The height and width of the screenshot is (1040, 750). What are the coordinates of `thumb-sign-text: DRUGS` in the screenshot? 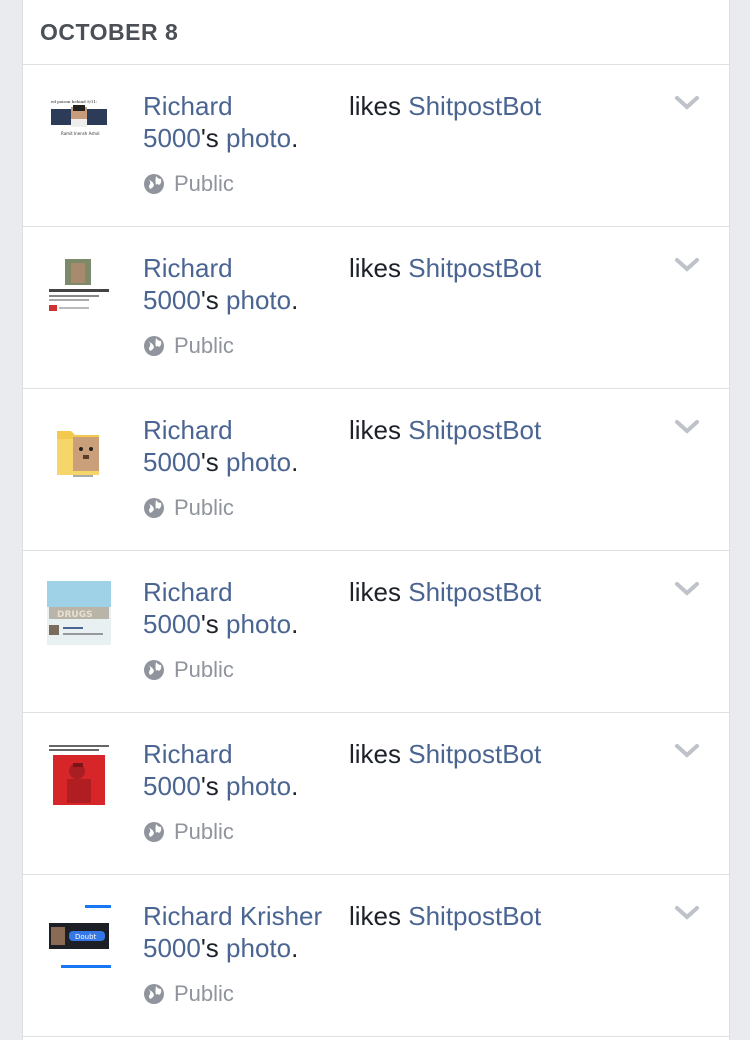 It's located at (75, 615).